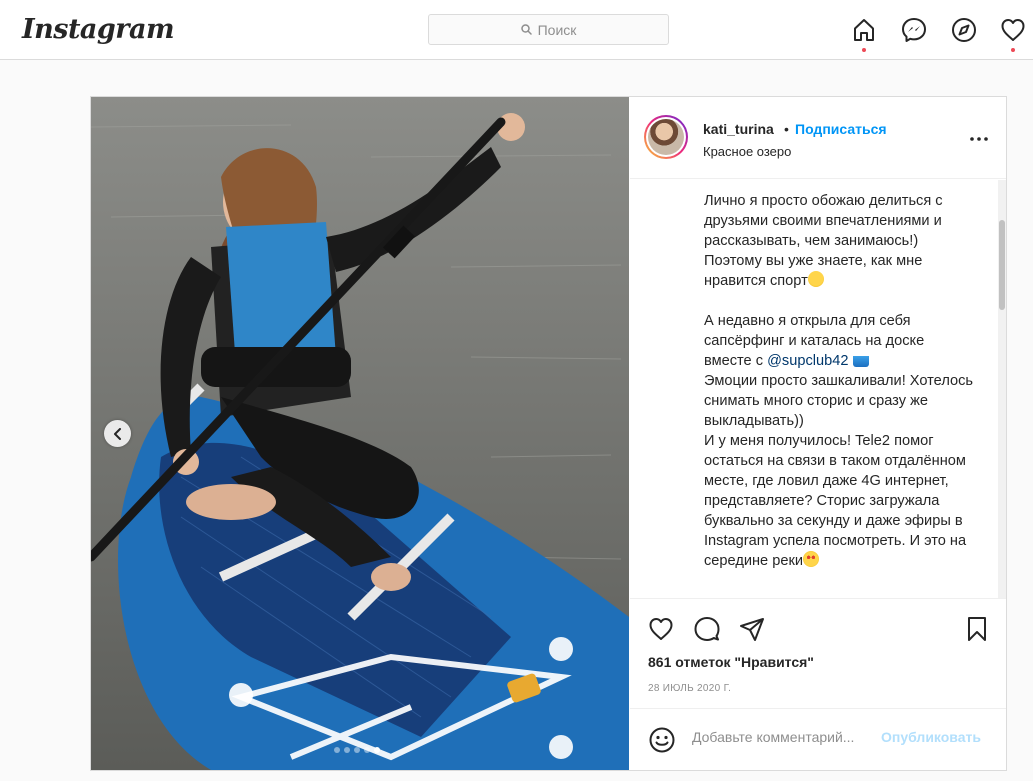  Describe the element at coordinates (977, 629) in the screenshot. I see `bookmark-icon` at that location.